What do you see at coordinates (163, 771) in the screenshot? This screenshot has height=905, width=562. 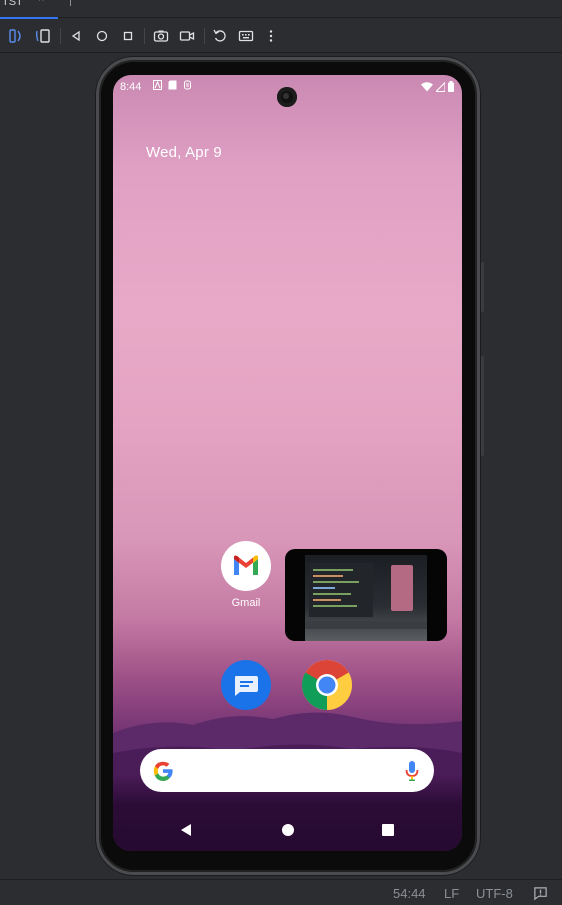 I see `google-icon` at bounding box center [163, 771].